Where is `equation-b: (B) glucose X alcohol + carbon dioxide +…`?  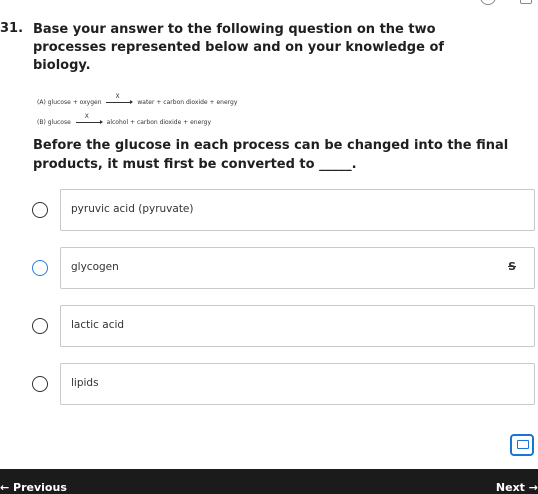 equation-b: (B) glucose X alcohol + carbon dioxide +… is located at coordinates (124, 119).